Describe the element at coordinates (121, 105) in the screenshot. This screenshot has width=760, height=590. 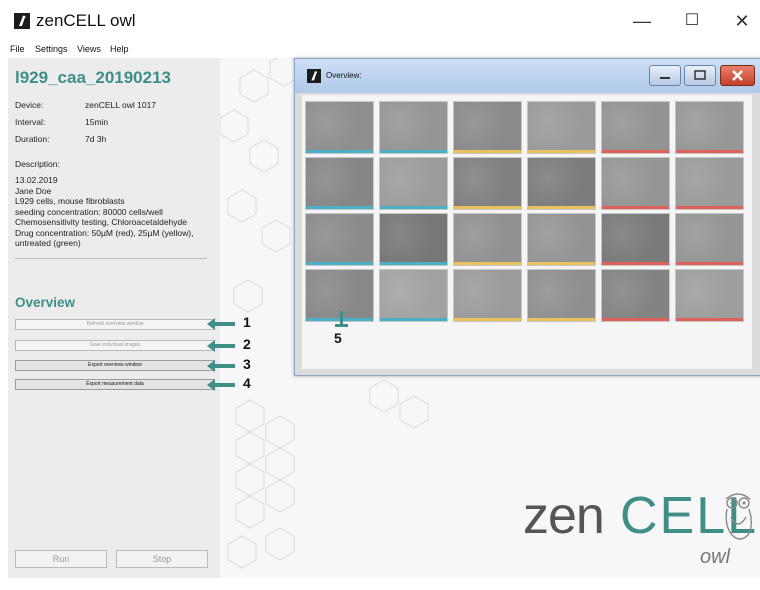
I see `device-value: zenCELL owl 1017` at that location.